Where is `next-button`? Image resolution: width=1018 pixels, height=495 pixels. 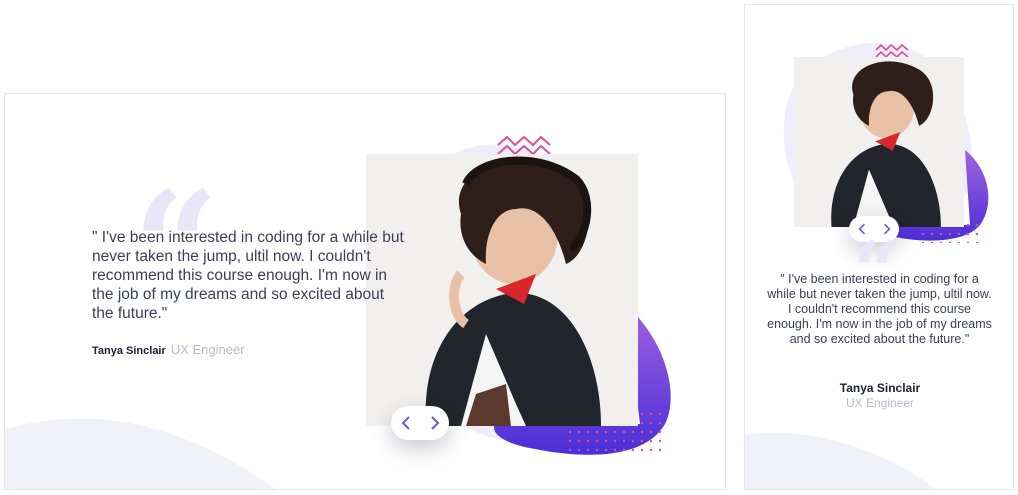
next-button is located at coordinates (435, 423).